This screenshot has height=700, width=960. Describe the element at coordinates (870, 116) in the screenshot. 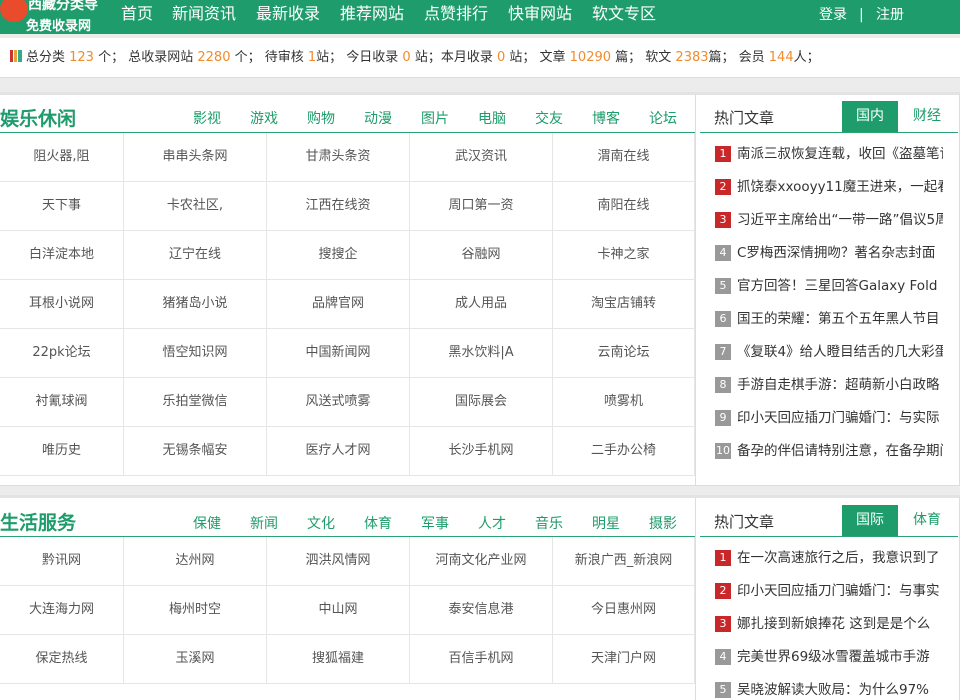

I see `tab-domestic: 国内` at that location.